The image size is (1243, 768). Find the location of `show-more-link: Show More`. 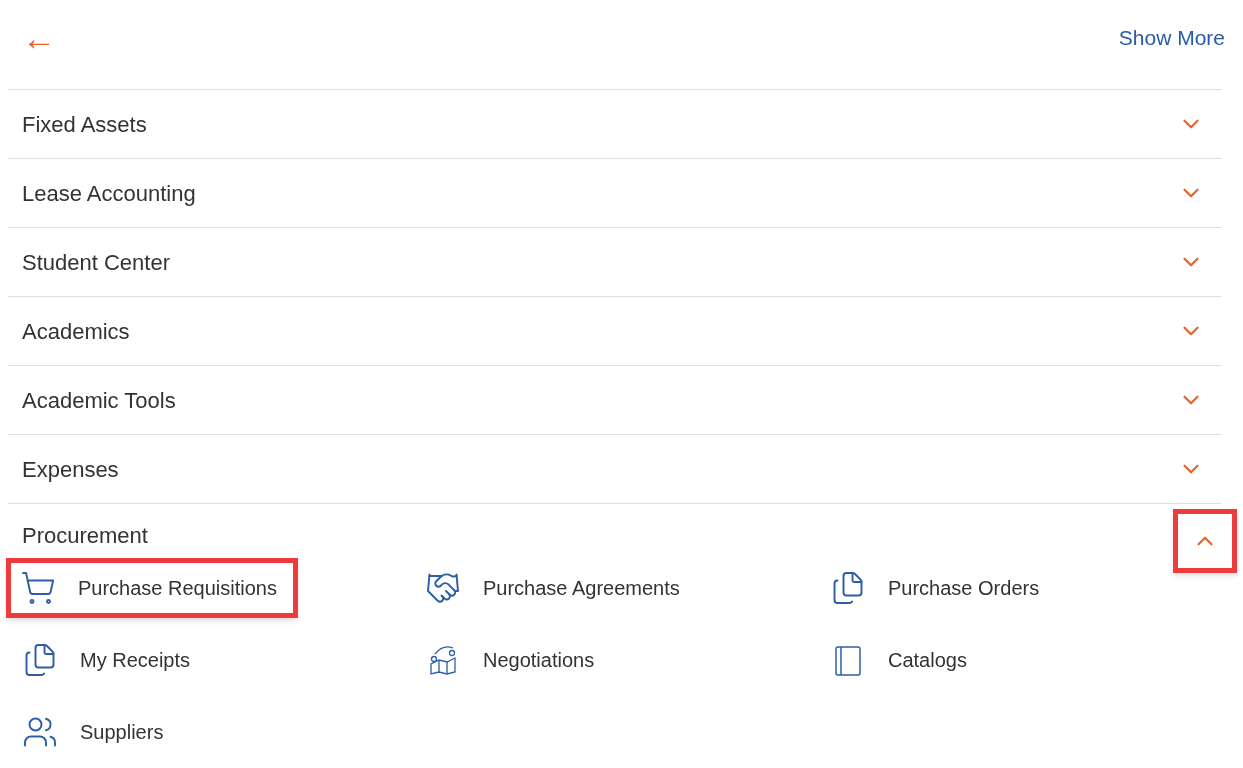

show-more-link: Show More is located at coordinates (1171, 38).